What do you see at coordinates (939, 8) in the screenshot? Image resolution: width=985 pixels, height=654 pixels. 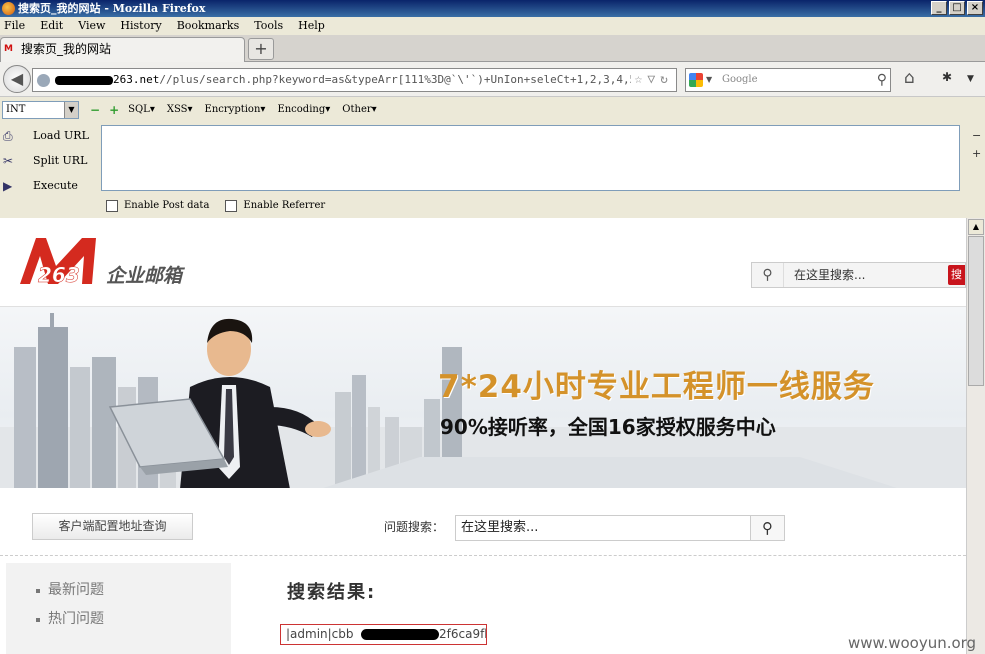 I see `minimize-button: _` at bounding box center [939, 8].